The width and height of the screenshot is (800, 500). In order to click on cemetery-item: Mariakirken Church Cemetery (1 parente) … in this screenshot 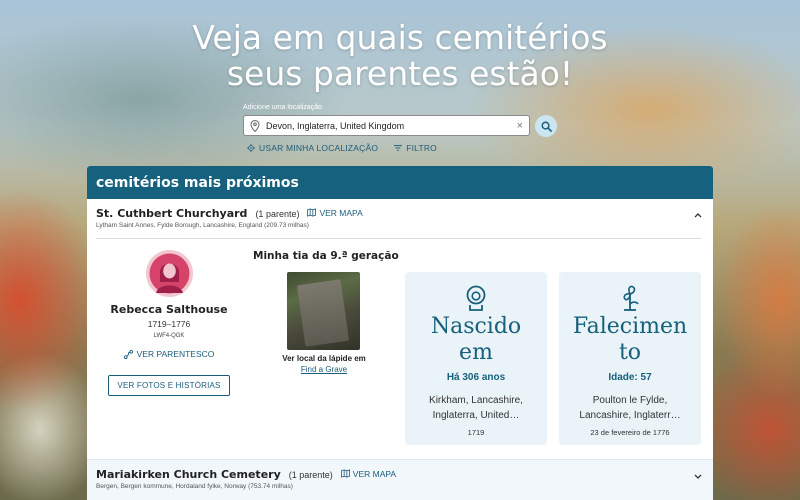, I will do `click(400, 475)`.